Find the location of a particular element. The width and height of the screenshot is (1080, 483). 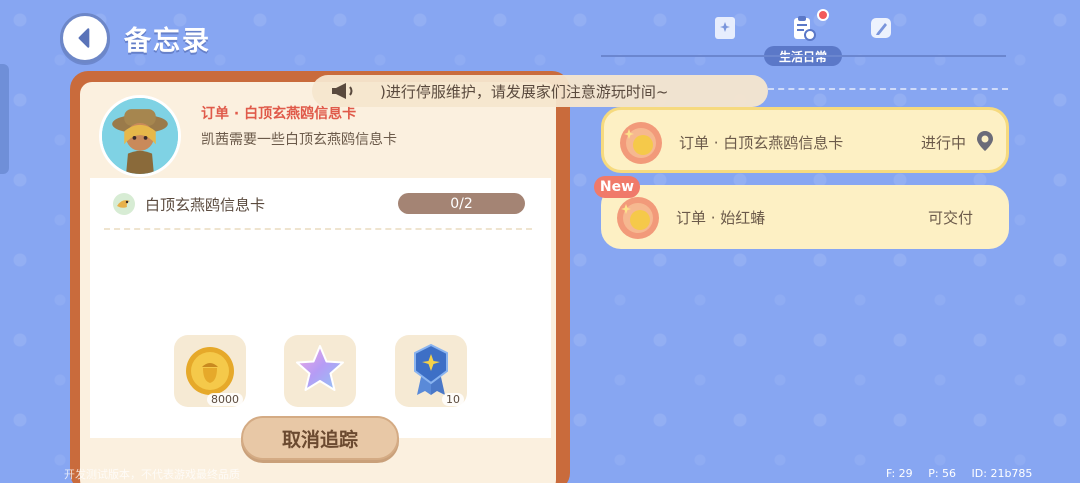

order-status: 进行中 is located at coordinates (943, 143).